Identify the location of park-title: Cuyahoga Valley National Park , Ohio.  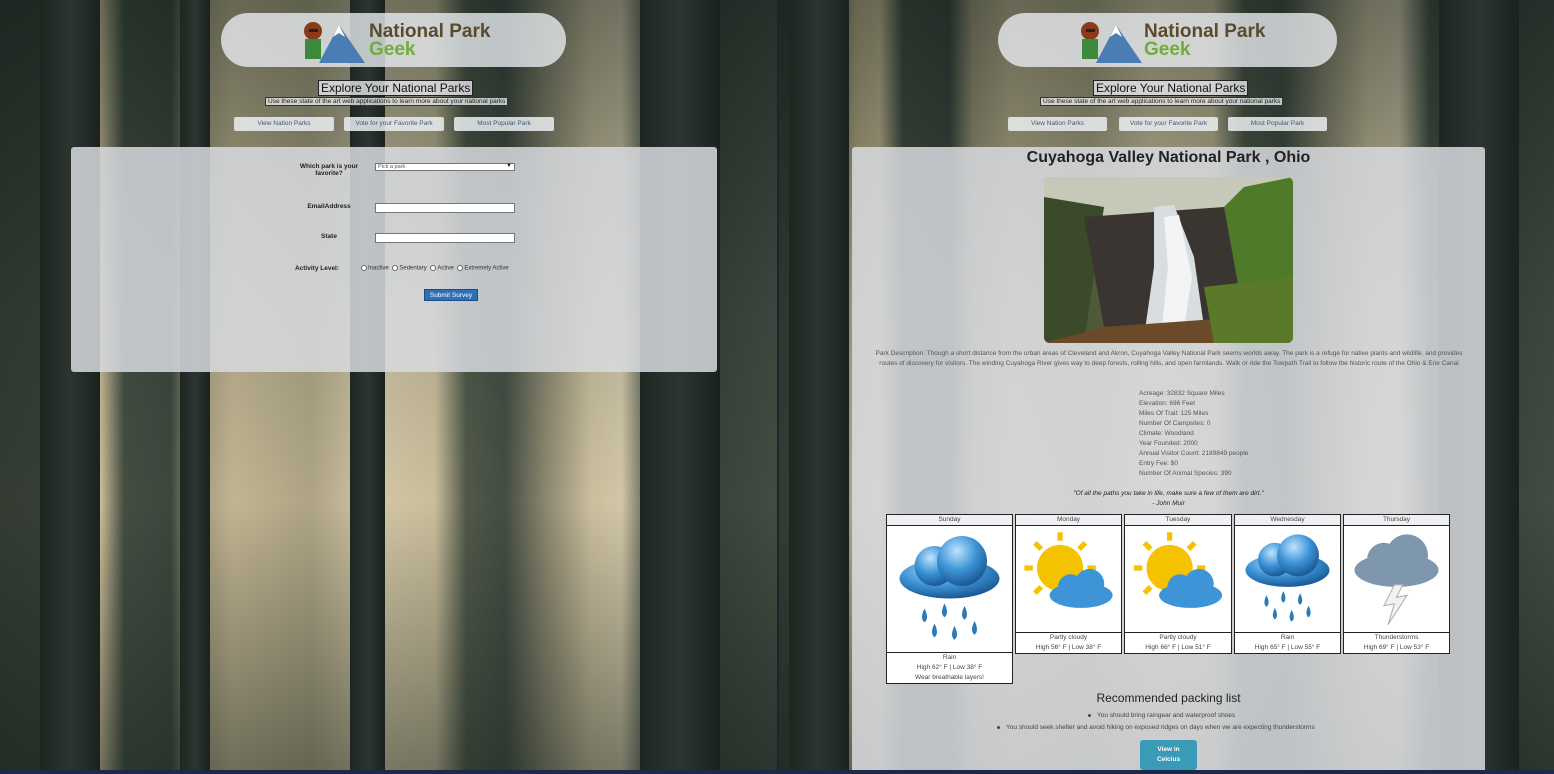
(1168, 157).